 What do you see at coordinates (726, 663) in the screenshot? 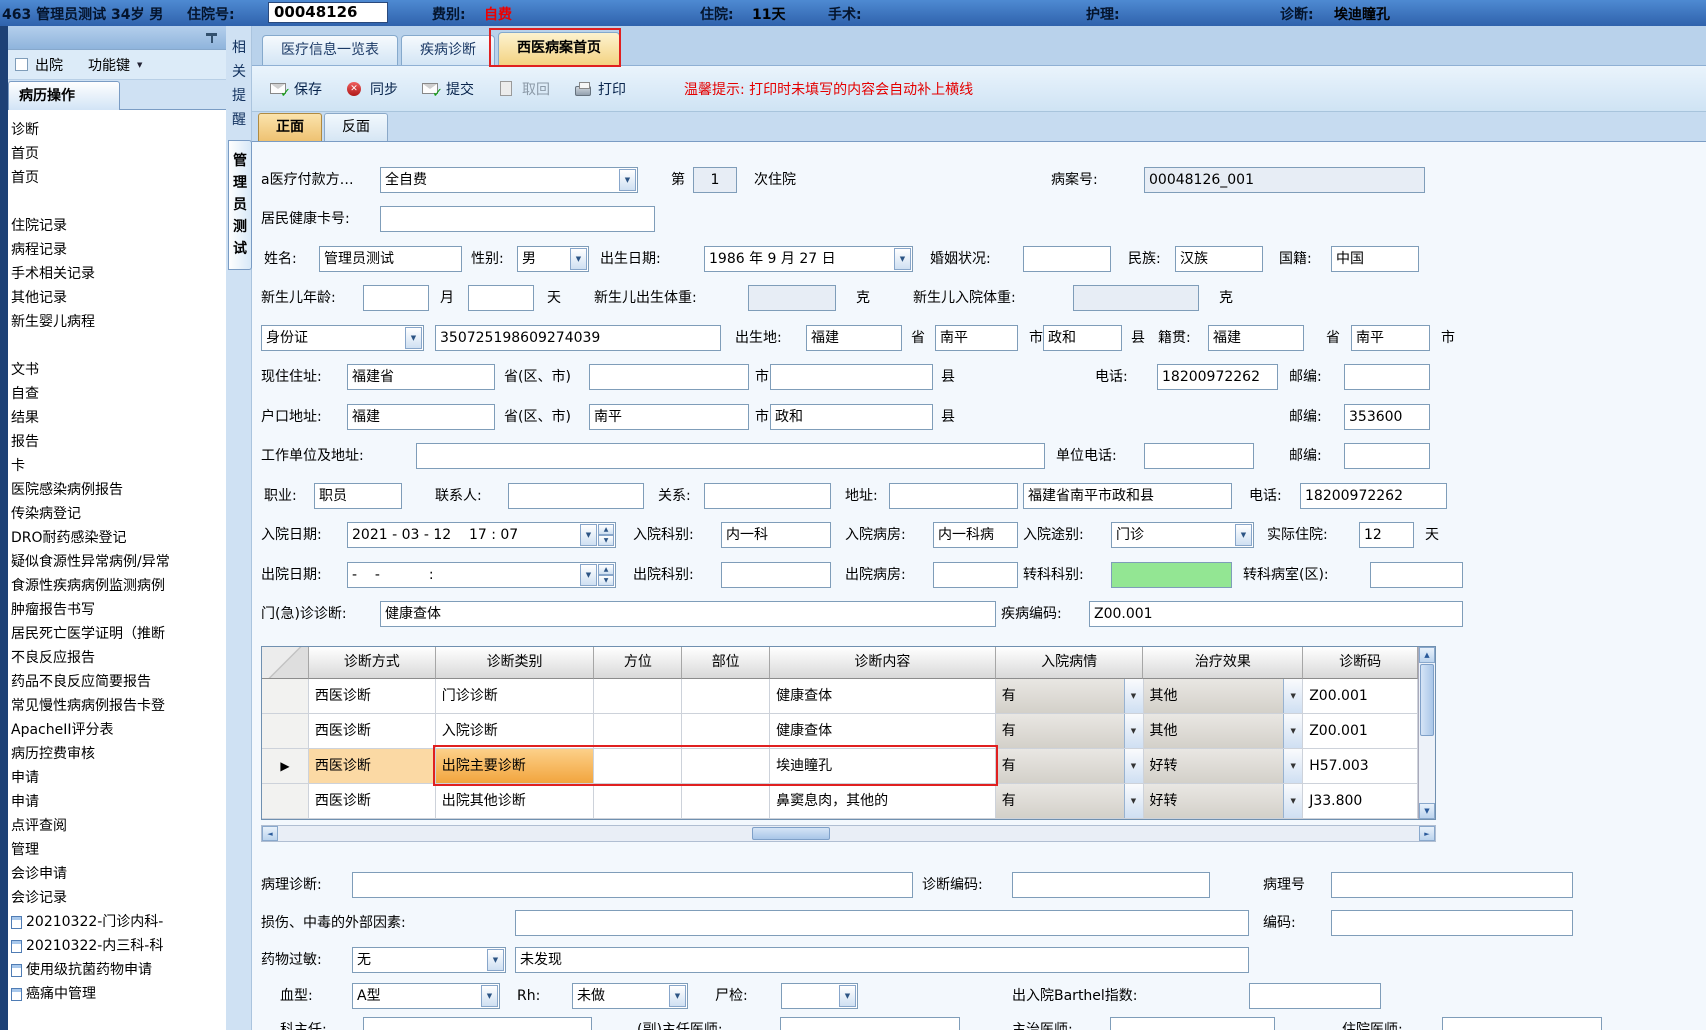
I see `table-column-header: 部位` at bounding box center [726, 663].